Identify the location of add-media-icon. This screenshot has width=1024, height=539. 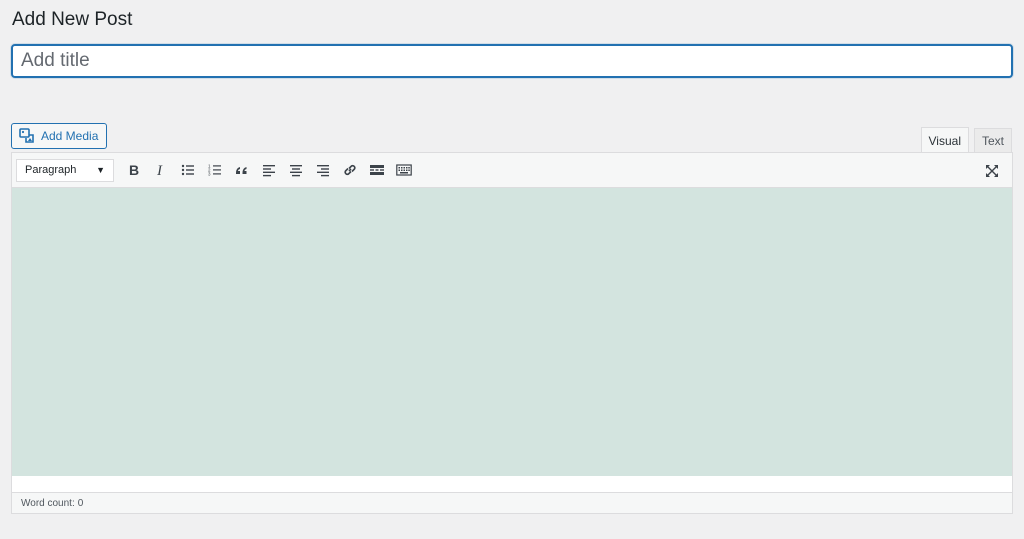
(27, 136).